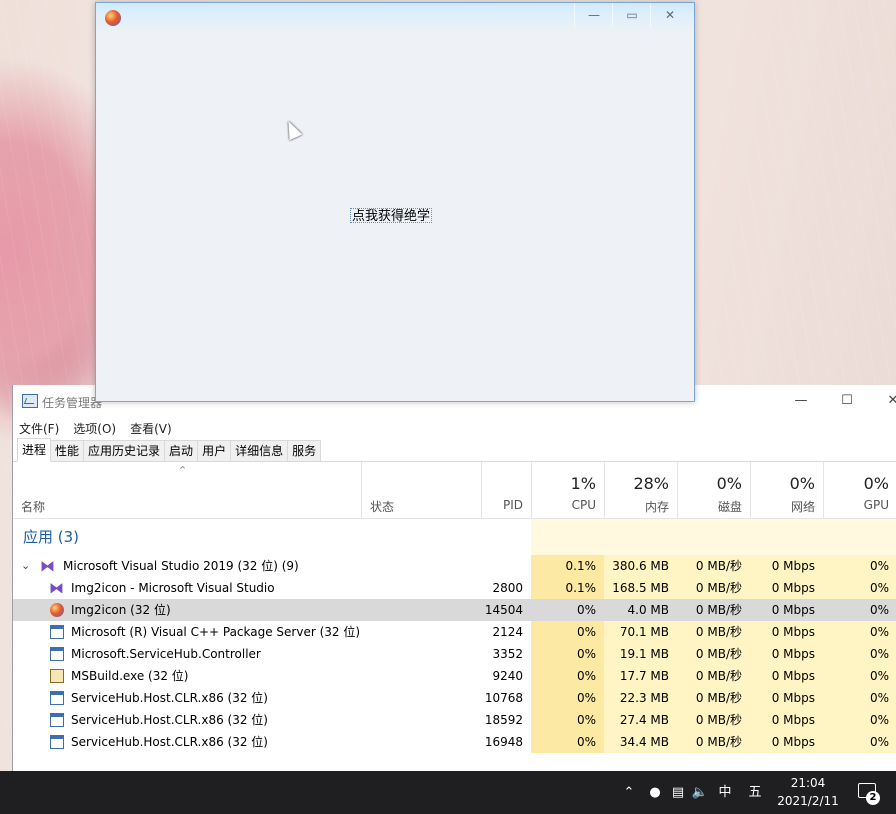 The image size is (896, 814). What do you see at coordinates (124, 450) in the screenshot?
I see `tab-app-history: 应用历史记录` at bounding box center [124, 450].